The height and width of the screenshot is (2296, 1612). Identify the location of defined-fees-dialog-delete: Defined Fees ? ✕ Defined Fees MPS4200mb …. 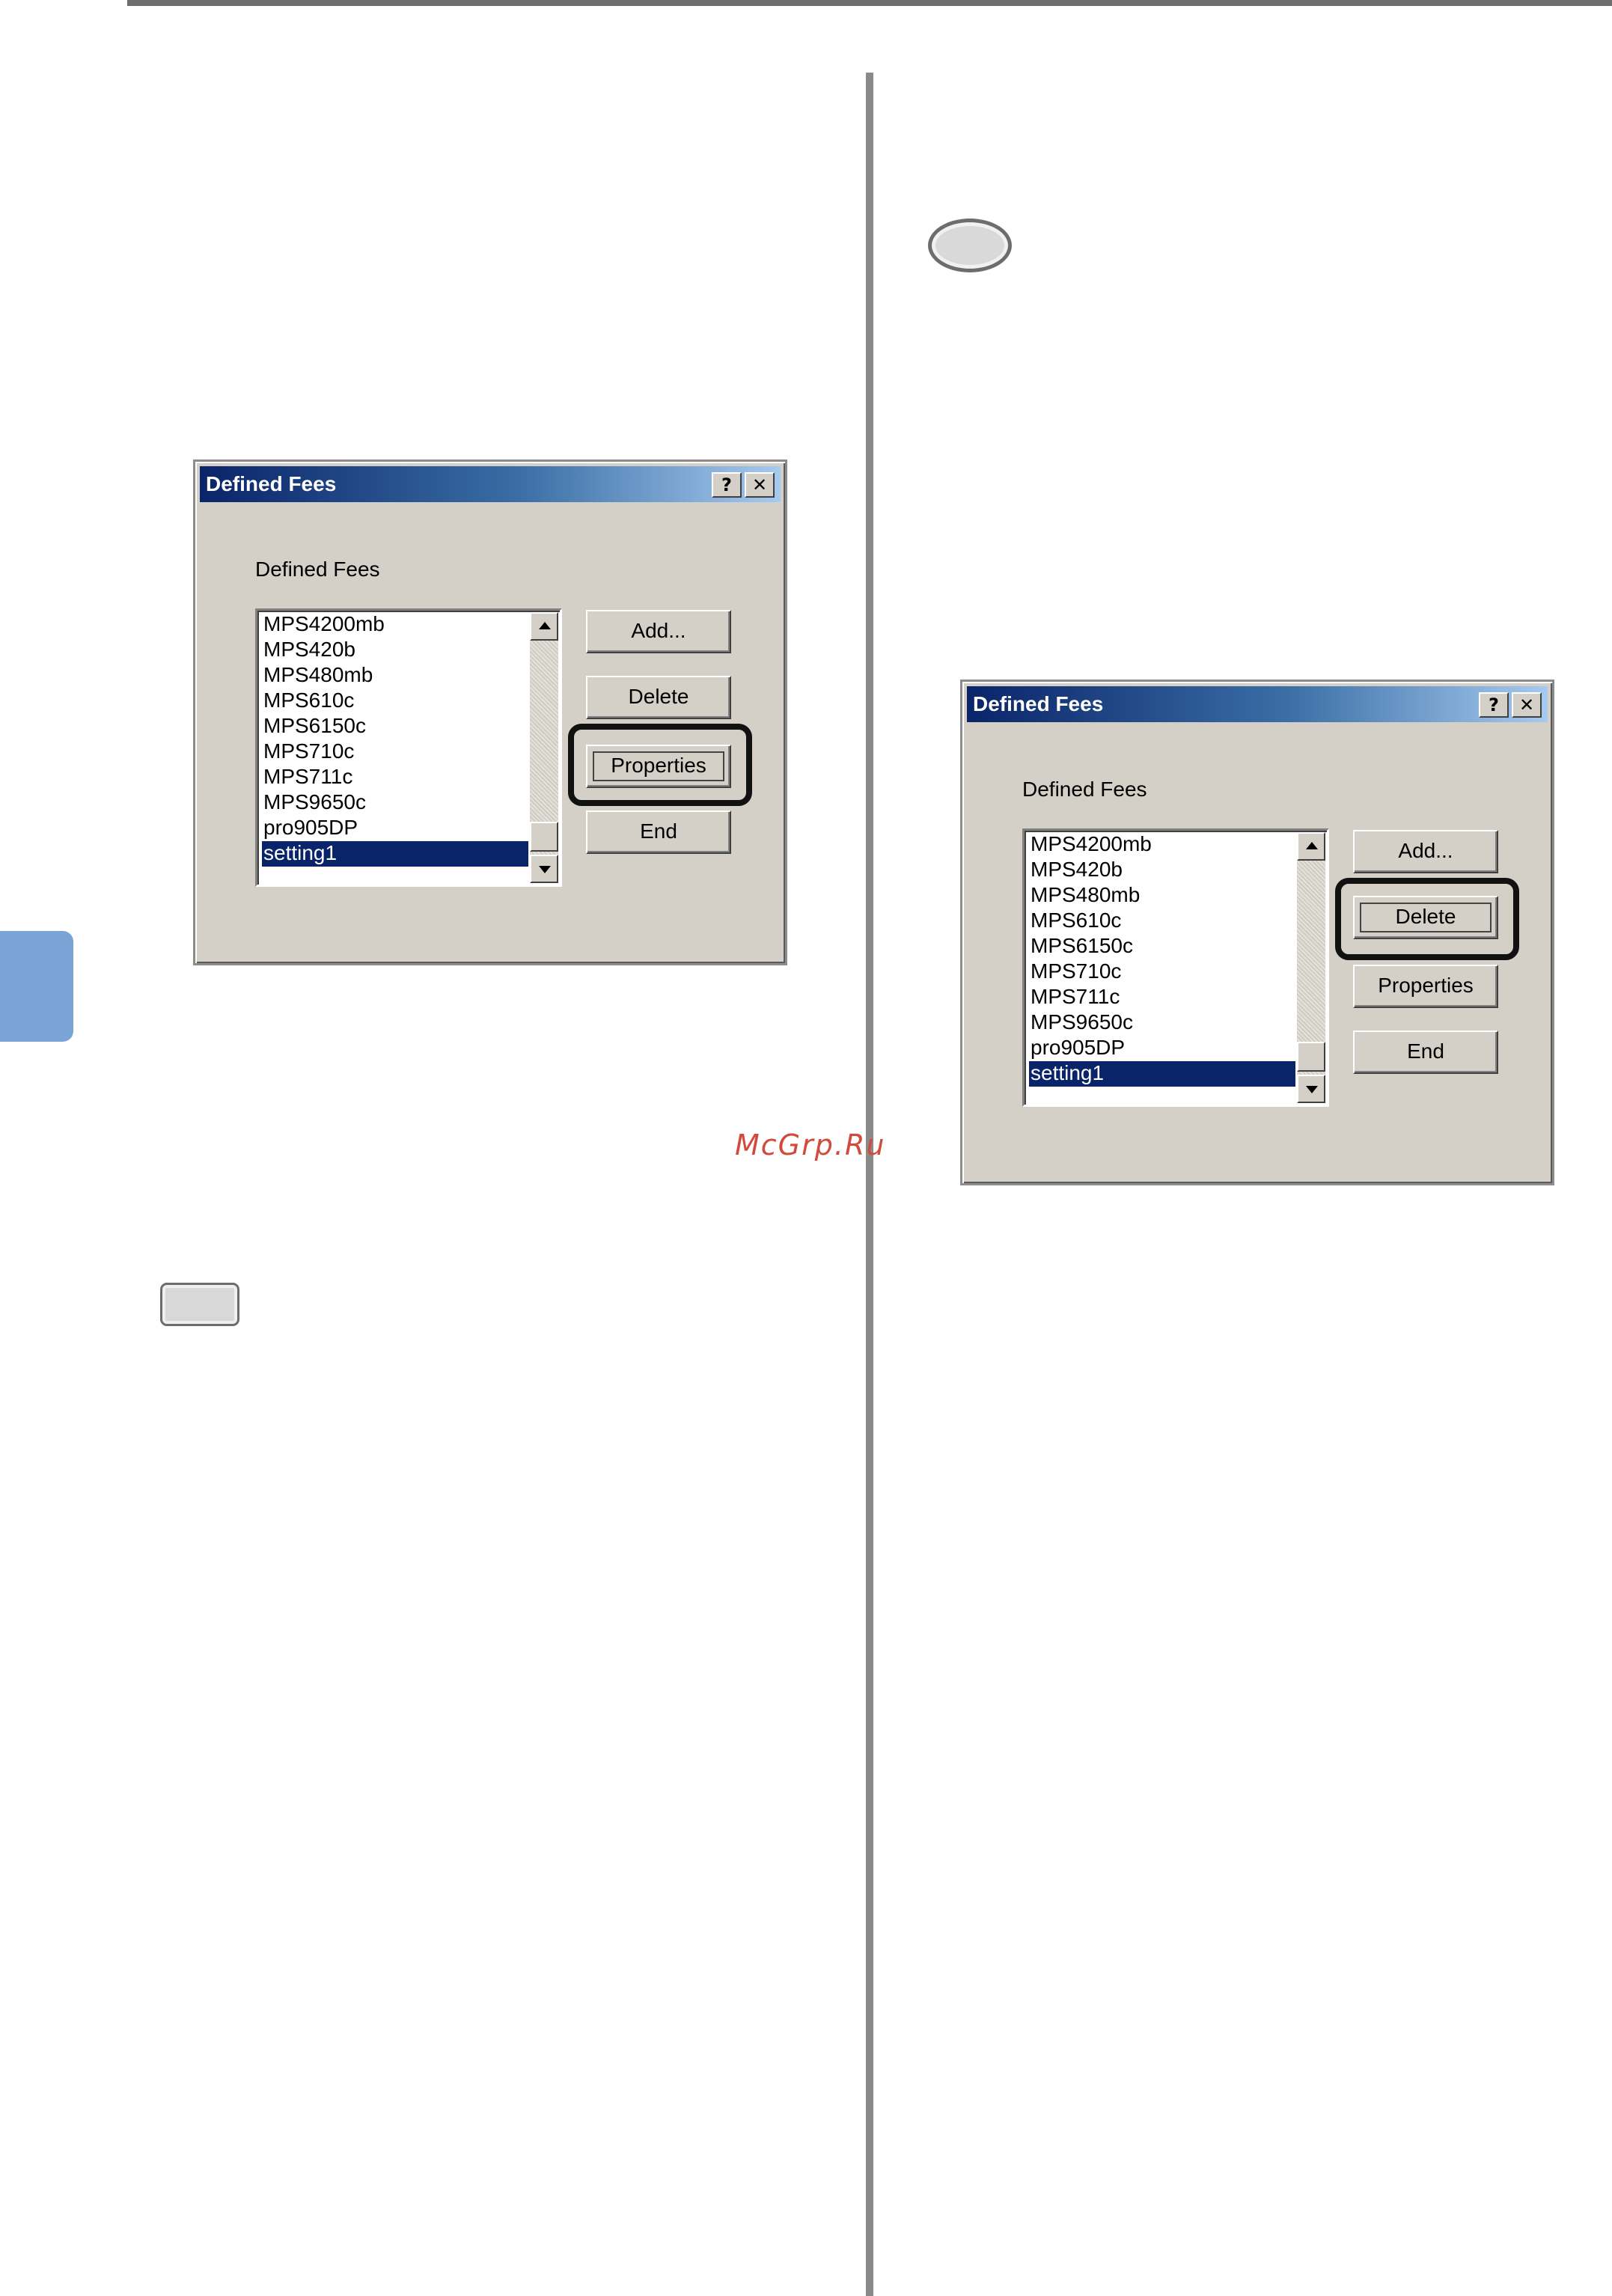
(1257, 932).